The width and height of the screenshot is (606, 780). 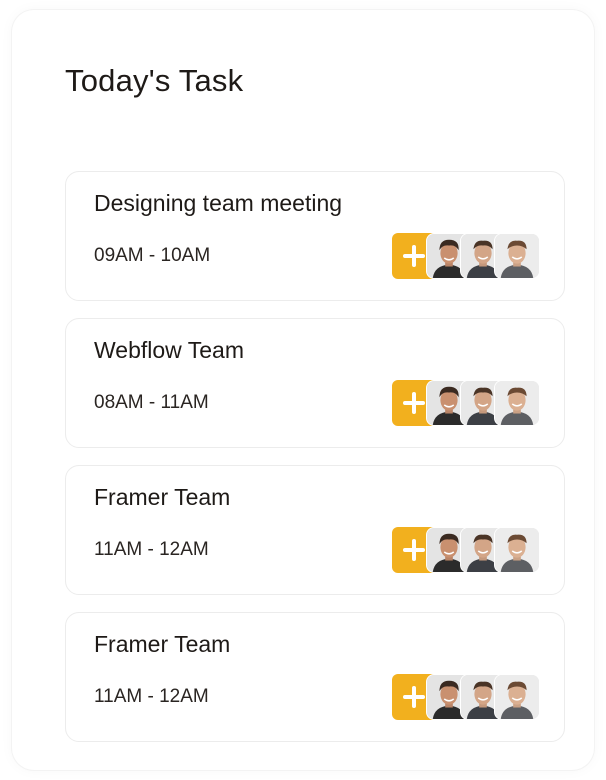 What do you see at coordinates (152, 255) in the screenshot?
I see `task-time: 09AM - 10AM` at bounding box center [152, 255].